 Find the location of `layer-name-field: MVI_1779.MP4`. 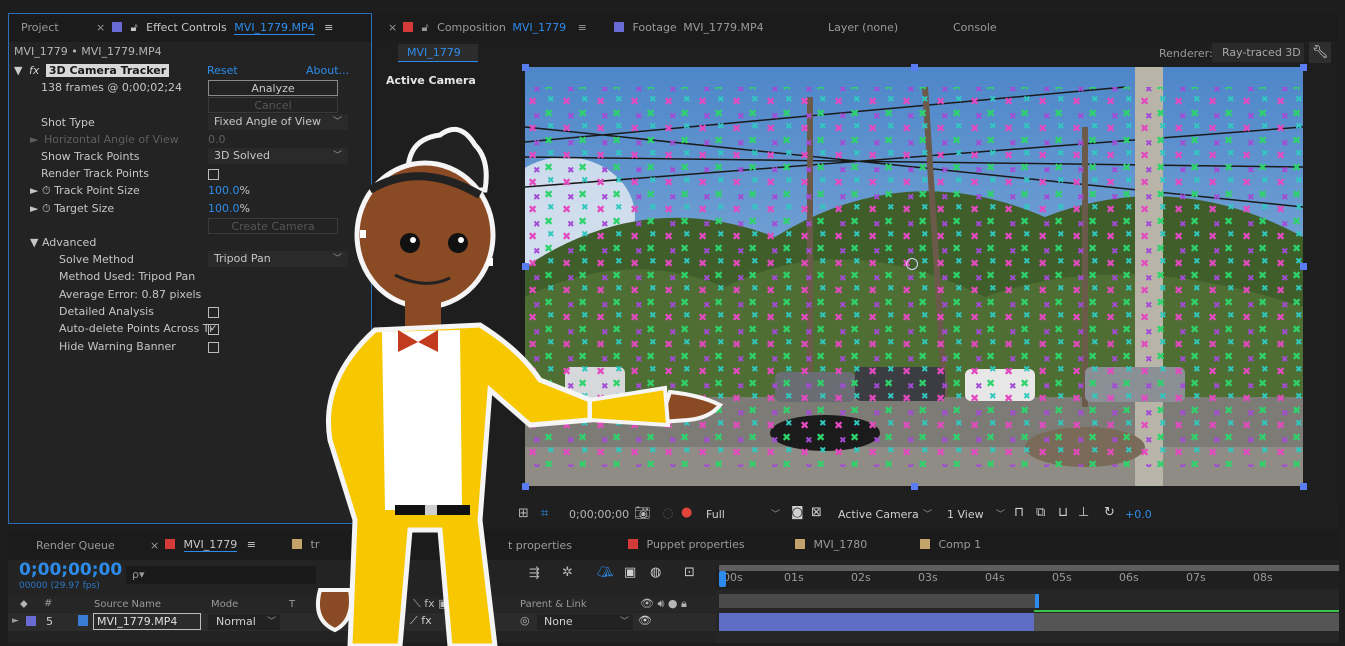

layer-name-field: MVI_1779.MP4 is located at coordinates (147, 621).